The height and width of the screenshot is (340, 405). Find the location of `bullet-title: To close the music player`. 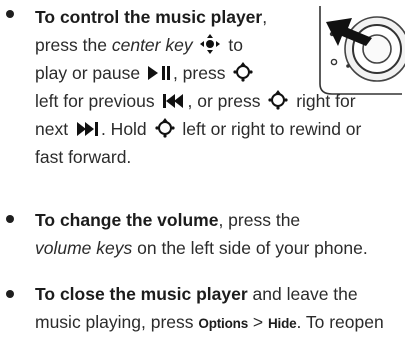

bullet-title: To close the music player is located at coordinates (141, 294).